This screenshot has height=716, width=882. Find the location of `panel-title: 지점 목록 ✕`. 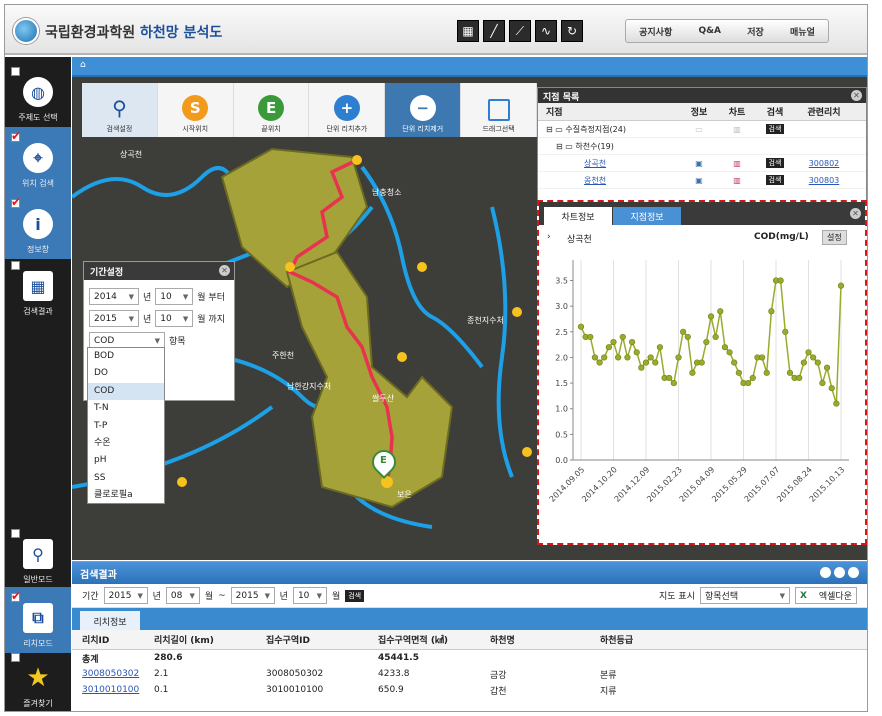

panel-title: 지점 목록 ✕ is located at coordinates (702, 95).